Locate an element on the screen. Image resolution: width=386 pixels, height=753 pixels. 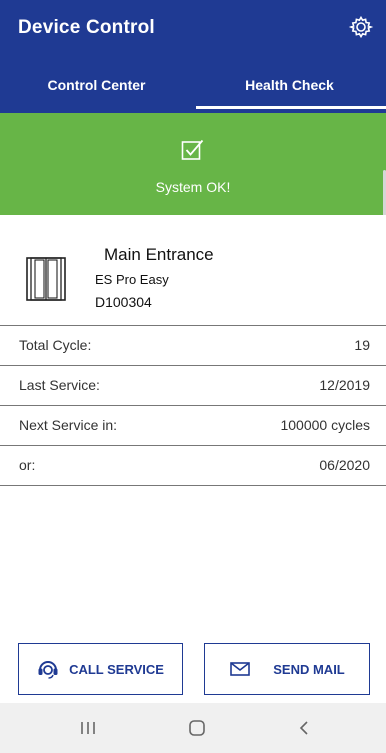
tab-bar: Control Center Health Check is located at coordinates (193, 87).